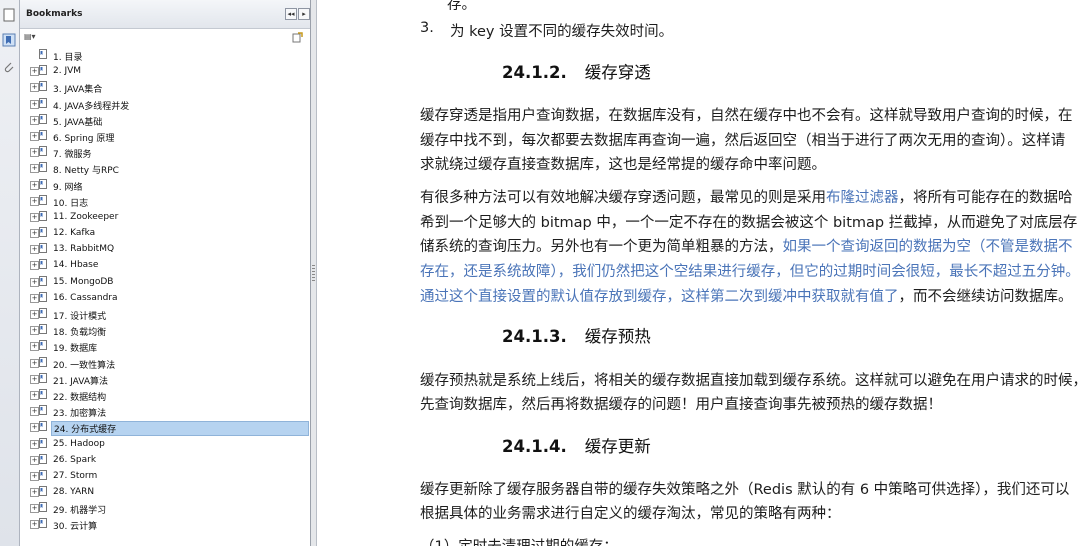 The width and height of the screenshot is (1080, 546). Describe the element at coordinates (180, 429) in the screenshot. I see `bookmark-label: 24. 分布式缓存` at that location.